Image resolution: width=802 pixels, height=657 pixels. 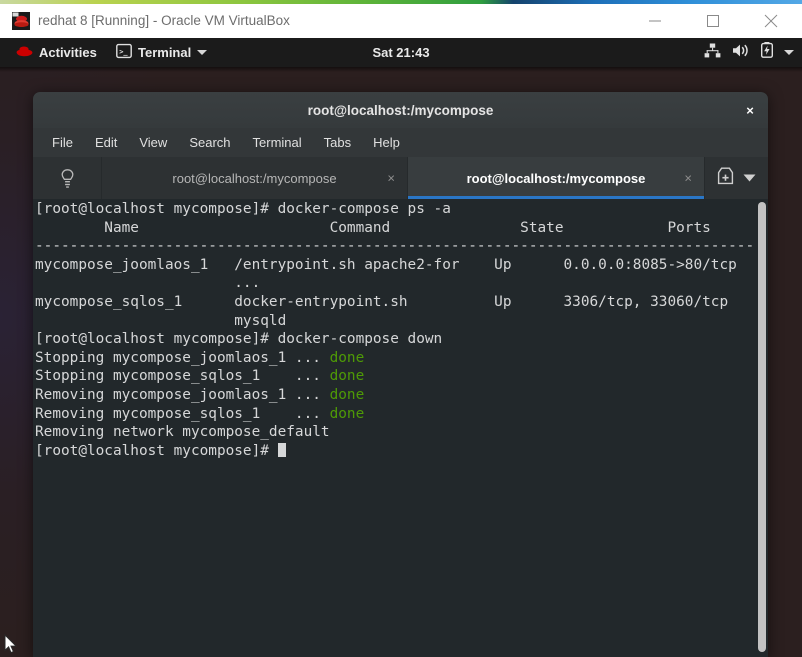 I want to click on terminal-tab-2: root@localhost:/mycompose ×, so click(x=556, y=178).